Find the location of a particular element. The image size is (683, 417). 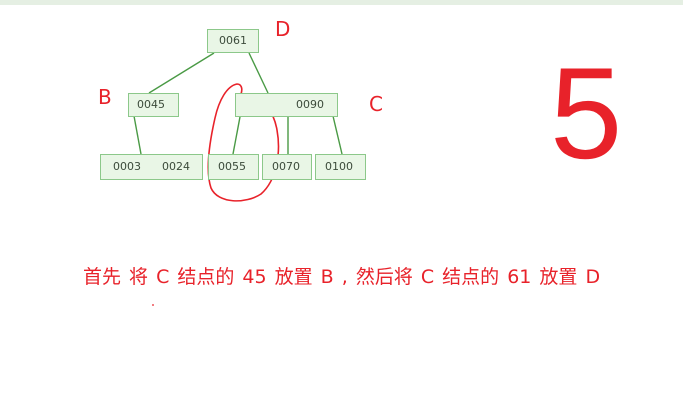

node-key: 0070 is located at coordinates (286, 166).